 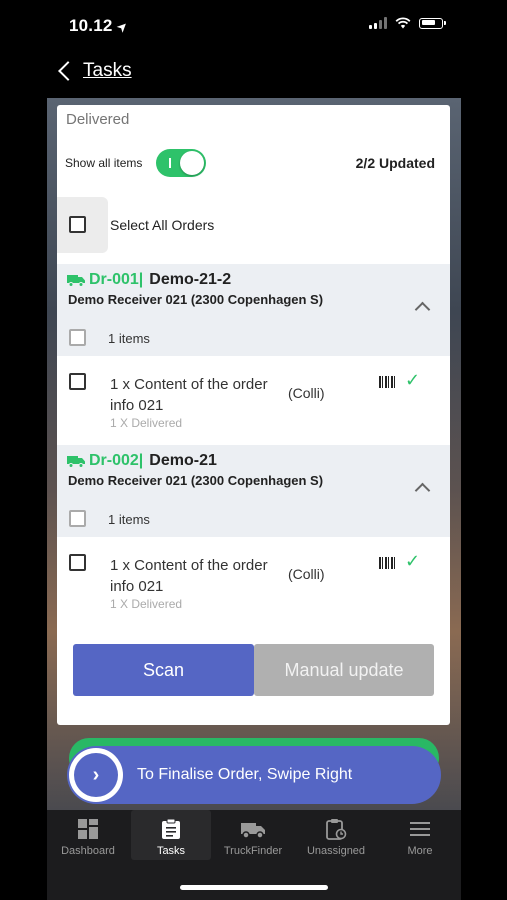 I want to click on tab-truckfinder: TruckFinder, so click(x=253, y=835).